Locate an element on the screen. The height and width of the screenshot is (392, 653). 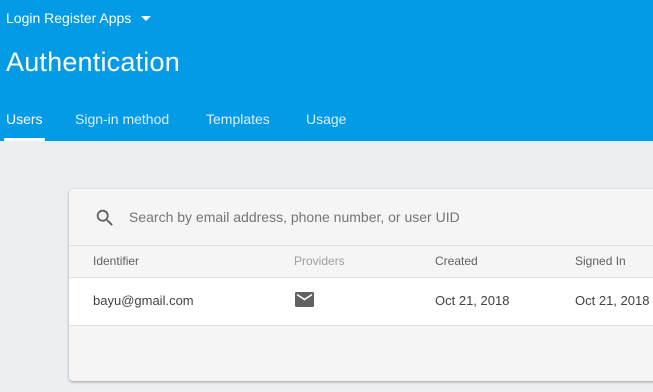
table-row: bayu@gmail.com Oct 21, 2018 Oct 21, 2018 is located at coordinates (361, 302).